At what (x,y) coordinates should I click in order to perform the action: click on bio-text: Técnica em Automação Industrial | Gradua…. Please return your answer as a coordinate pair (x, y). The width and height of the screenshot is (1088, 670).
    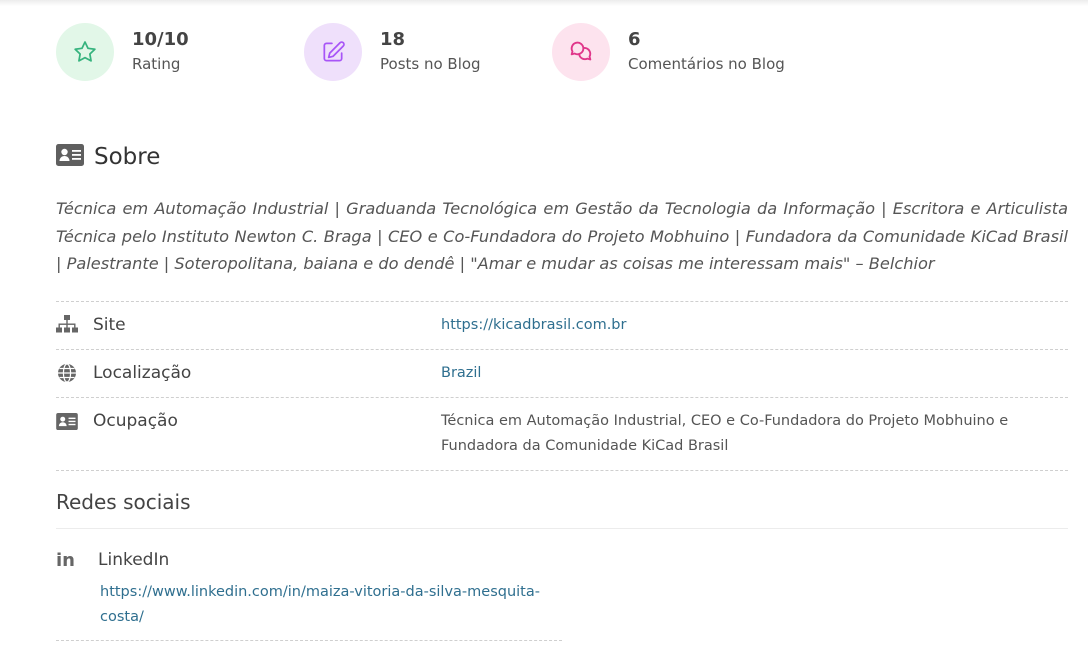
    Looking at the image, I should click on (562, 236).